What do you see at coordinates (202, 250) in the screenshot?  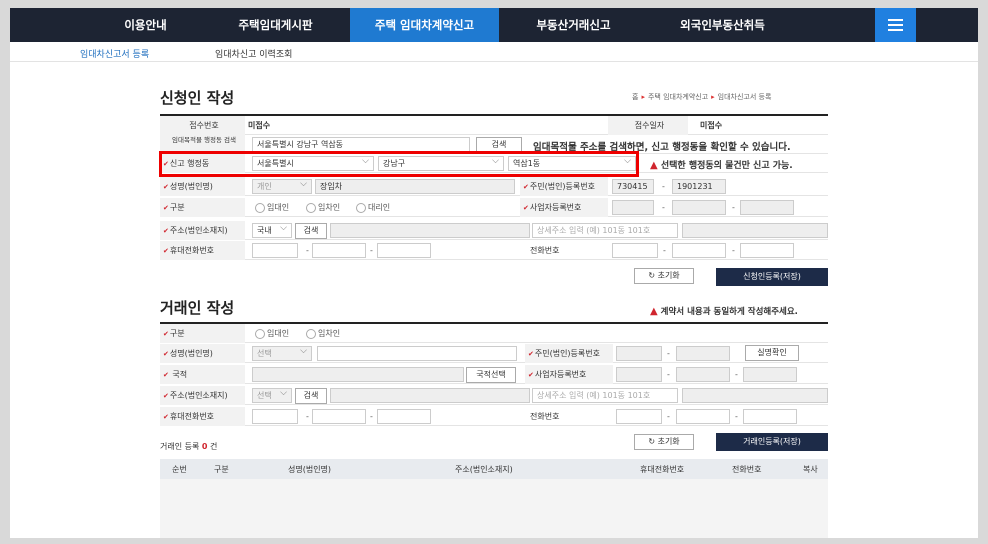 I see `mobile-label: ✔휴대전화번호` at bounding box center [202, 250].